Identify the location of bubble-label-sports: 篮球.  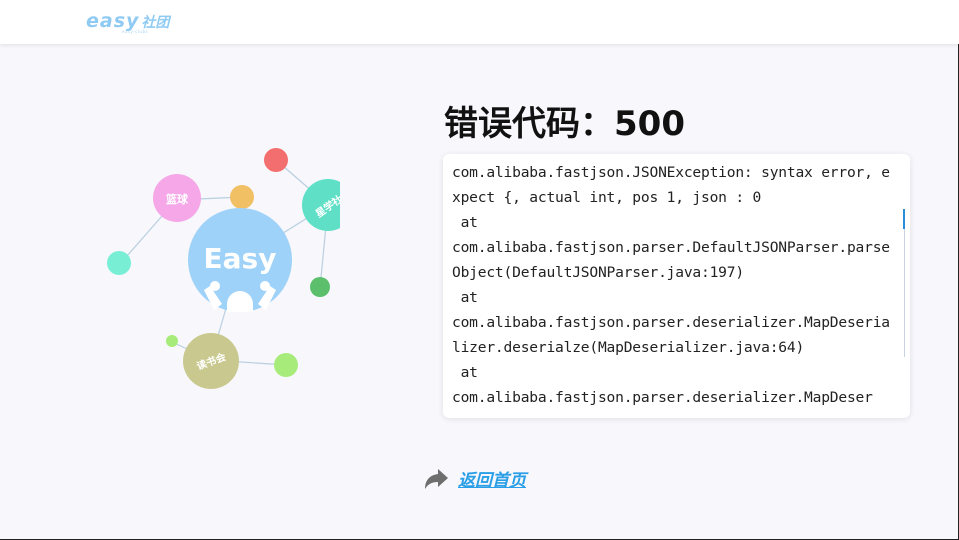
(177, 199).